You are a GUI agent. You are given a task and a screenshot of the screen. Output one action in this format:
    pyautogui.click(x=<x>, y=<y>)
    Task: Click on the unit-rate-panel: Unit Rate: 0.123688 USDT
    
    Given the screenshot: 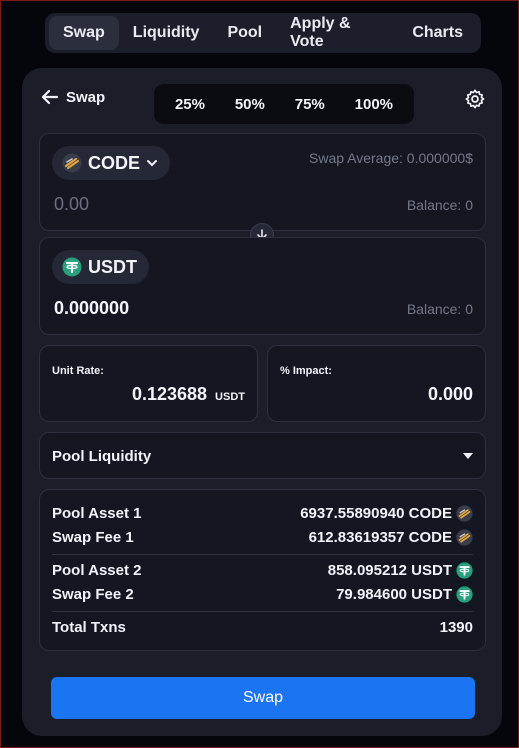 What is the action you would take?
    pyautogui.click(x=148, y=383)
    